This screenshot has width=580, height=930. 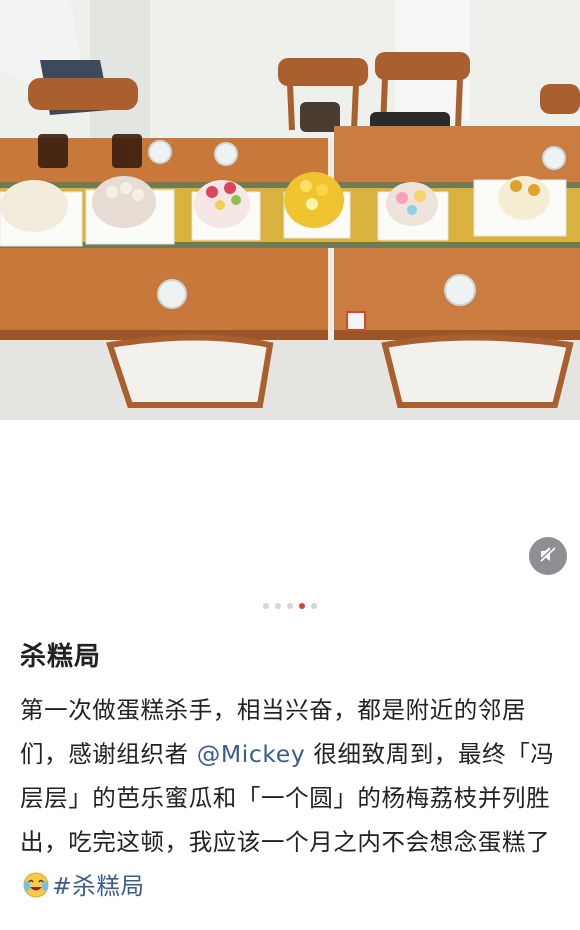 I want to click on speaker-muted-icon, so click(x=548, y=556).